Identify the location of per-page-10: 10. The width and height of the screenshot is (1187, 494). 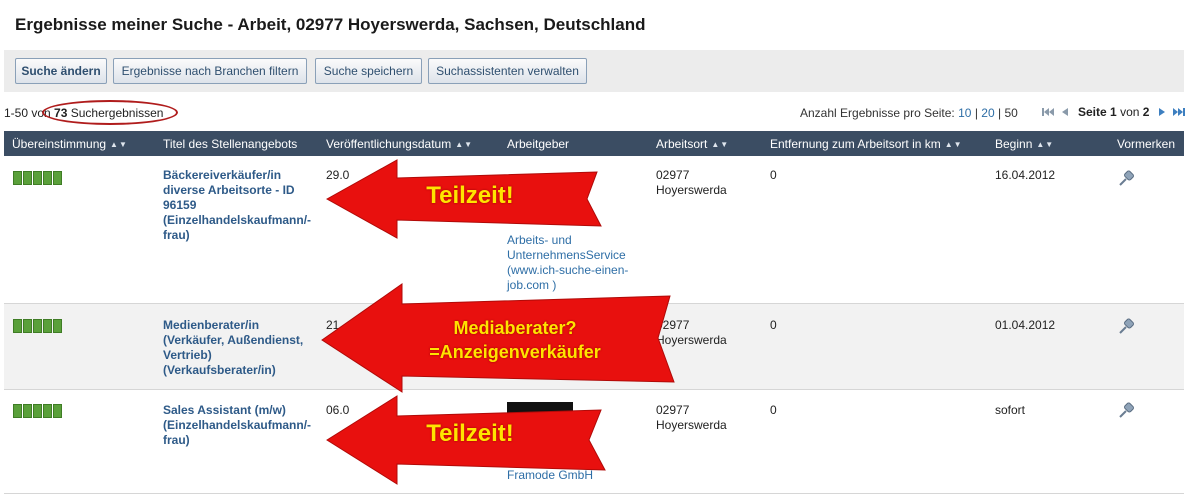
(964, 113).